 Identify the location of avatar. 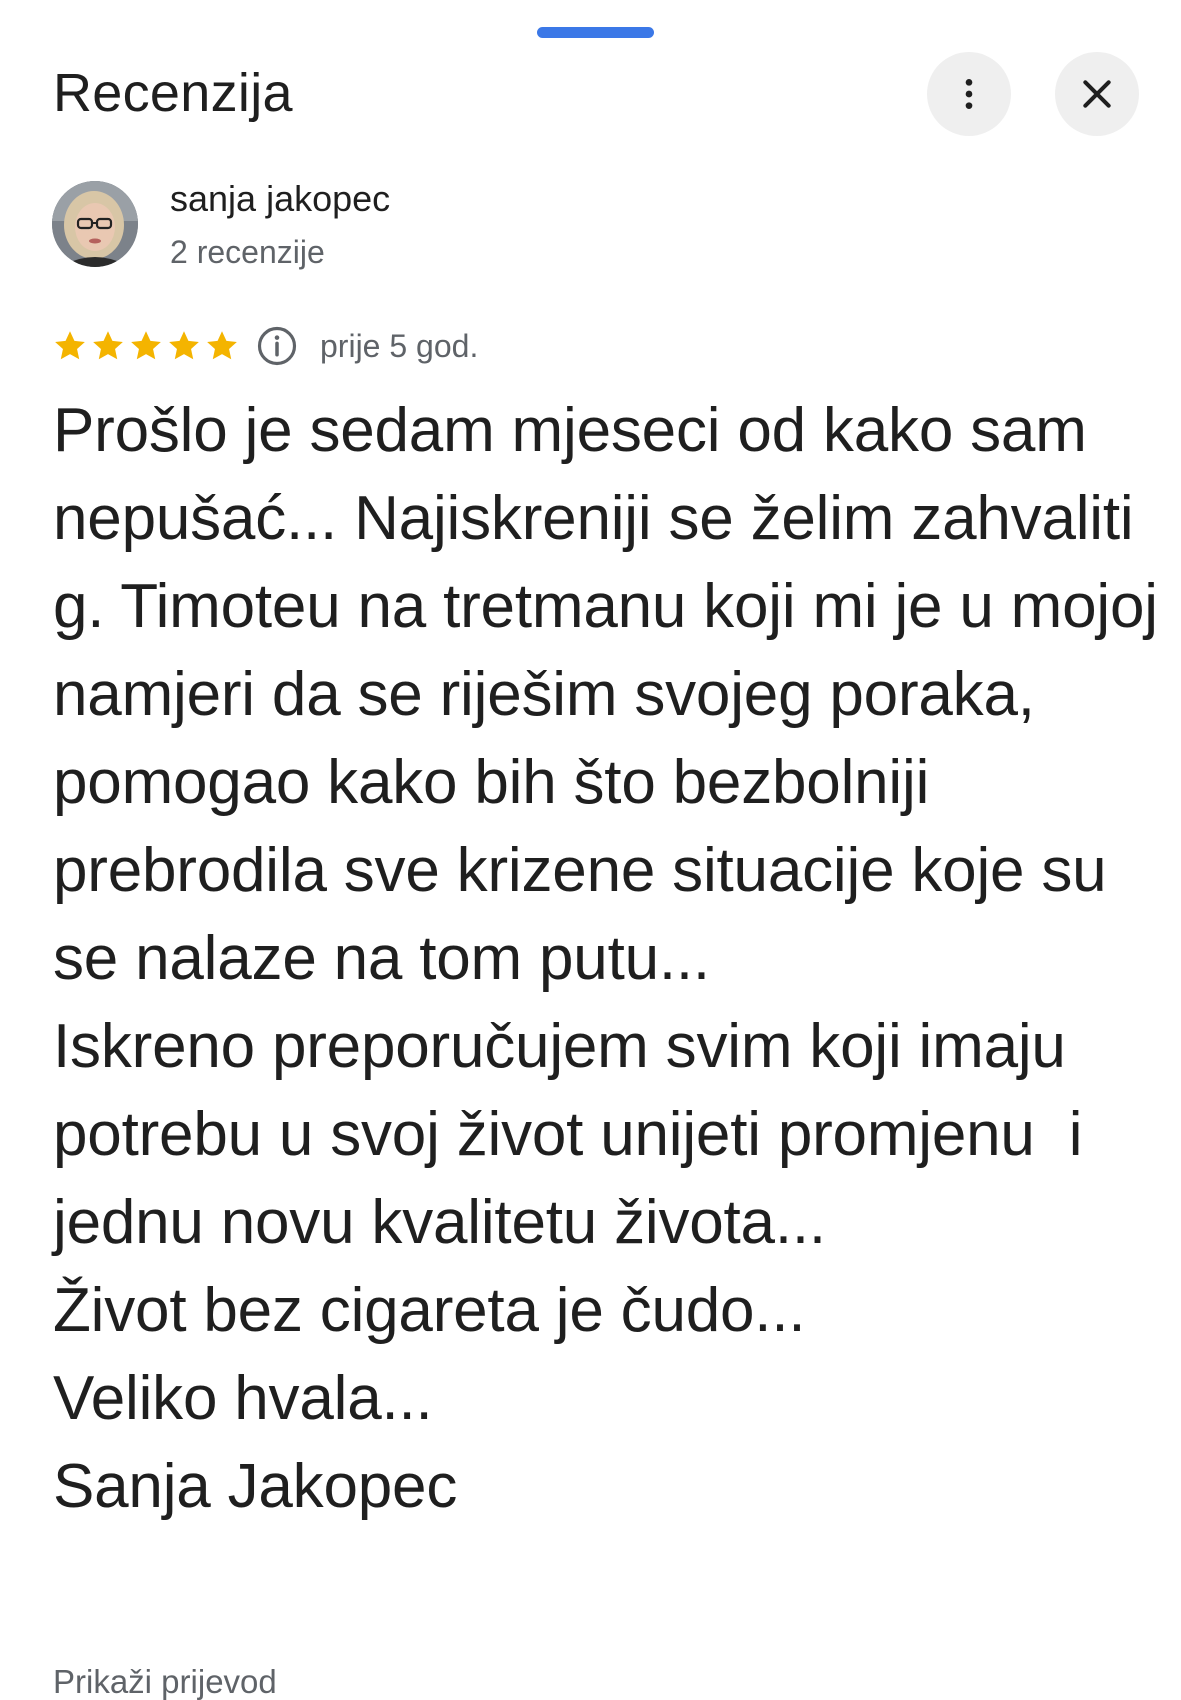
(95, 224).